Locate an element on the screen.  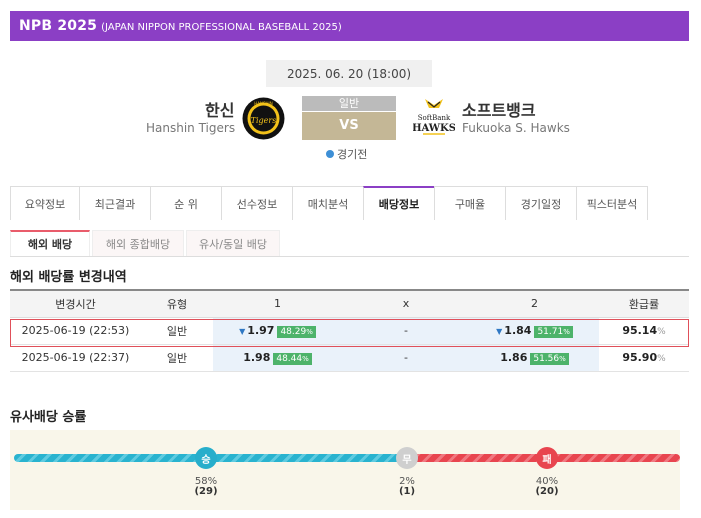
svg-text: Tigers is located at coordinates (264, 120).